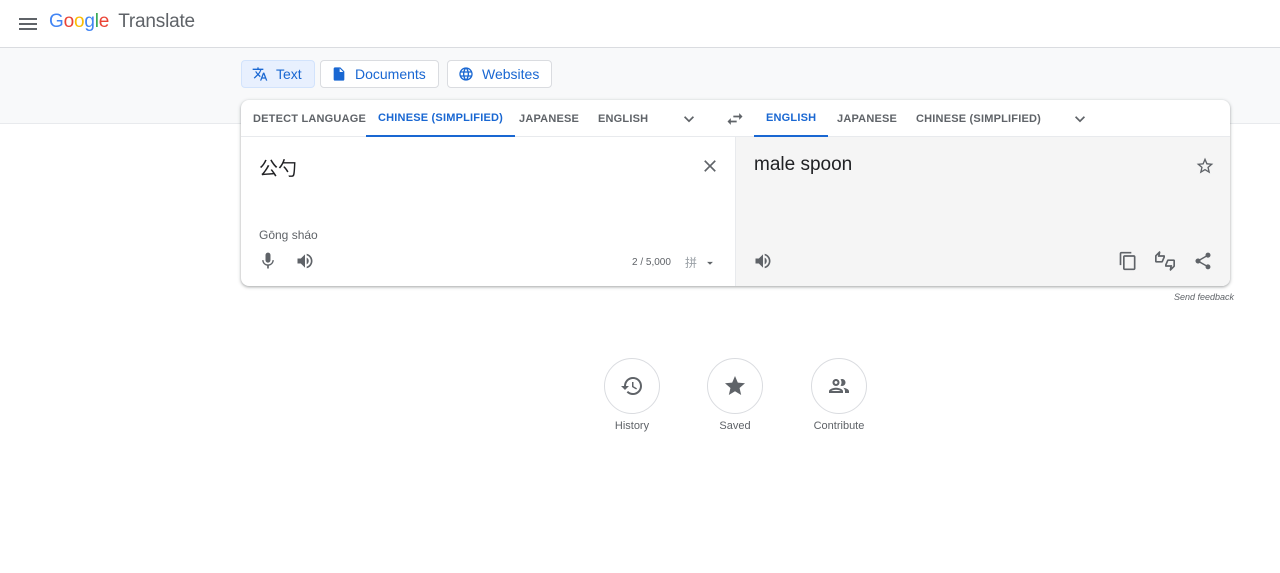 The width and height of the screenshot is (1280, 573). I want to click on target-lang-chinese-simplified: CHINESE (SIMPLIFIED), so click(978, 118).